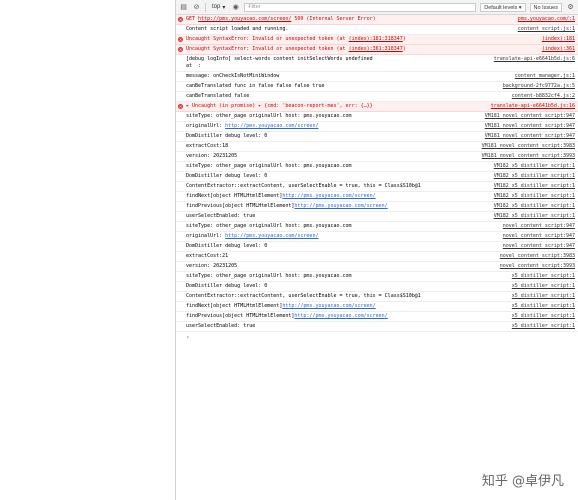 This screenshot has height=500, width=578. I want to click on eye-icon: ◉, so click(235, 7).